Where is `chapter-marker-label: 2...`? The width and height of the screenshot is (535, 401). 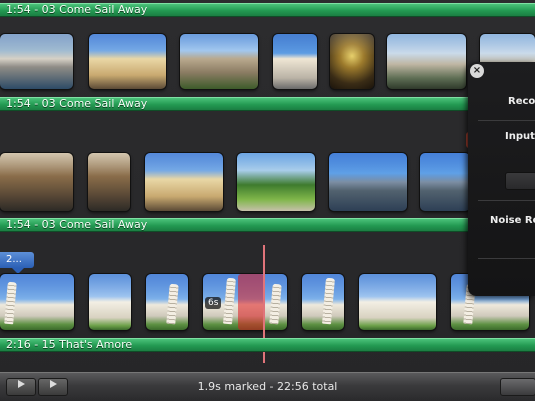 chapter-marker-label: 2... is located at coordinates (14, 259).